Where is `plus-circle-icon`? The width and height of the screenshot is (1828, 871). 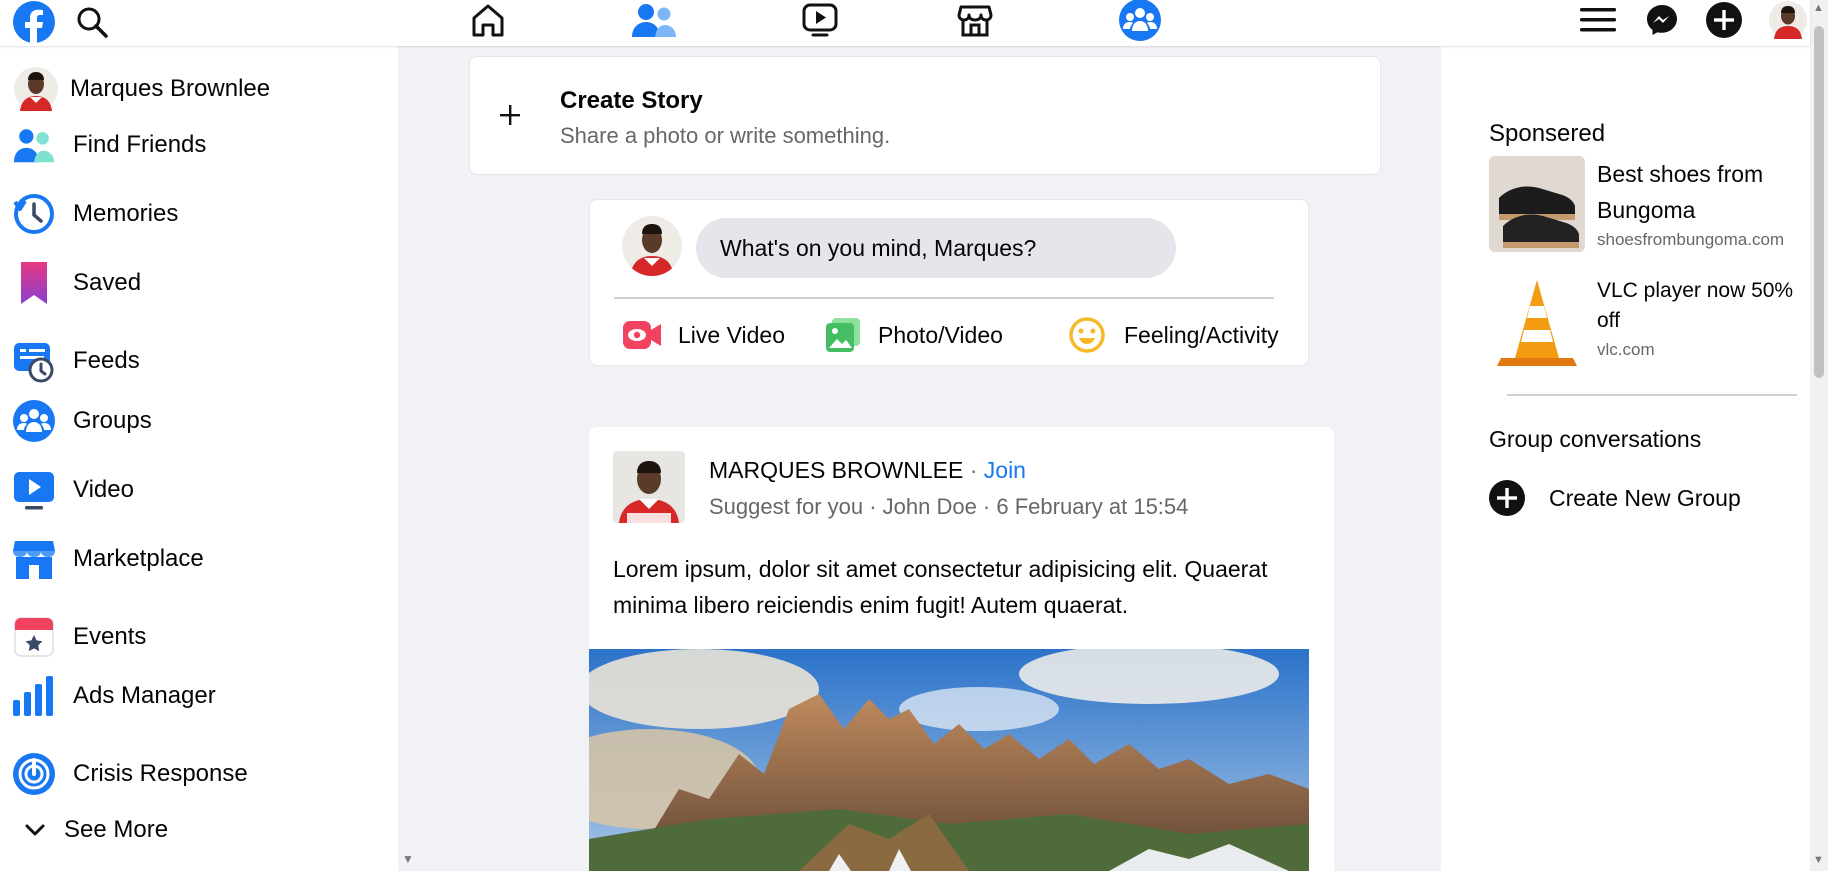
plus-circle-icon is located at coordinates (1507, 500).